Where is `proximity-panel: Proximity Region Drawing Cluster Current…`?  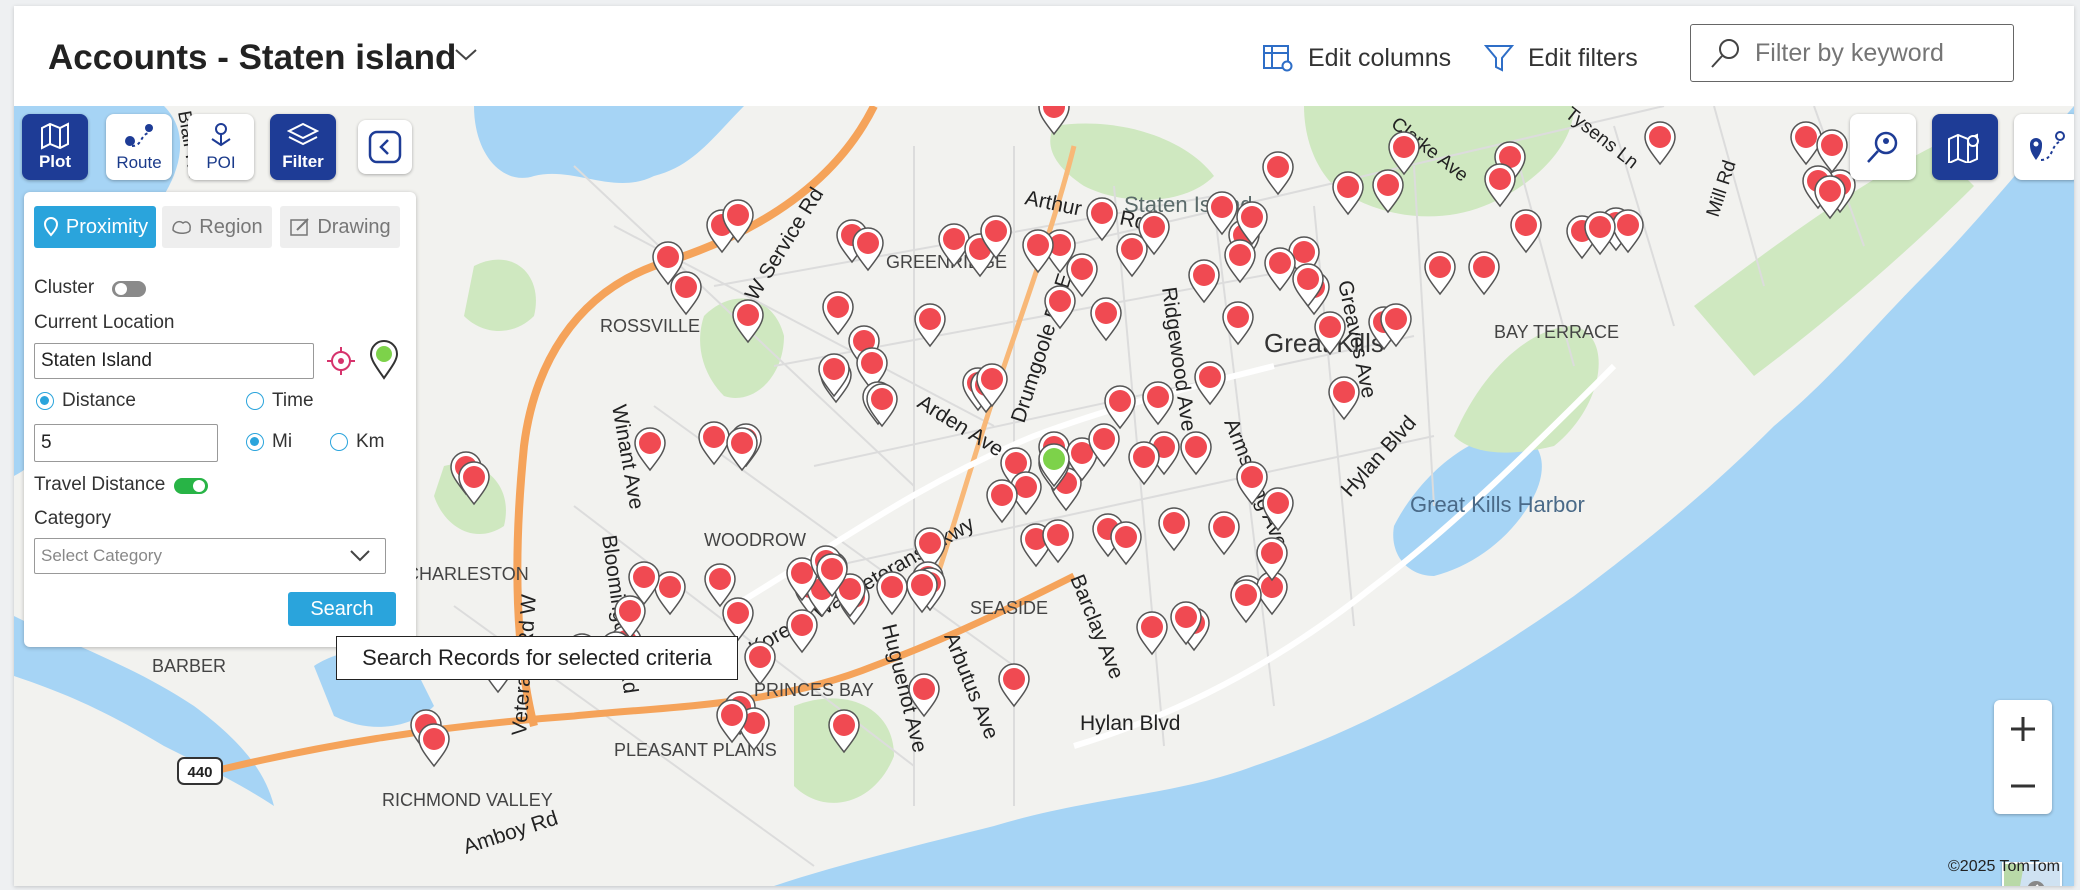
proximity-panel: Proximity Region Drawing Cluster Current… is located at coordinates (220, 419).